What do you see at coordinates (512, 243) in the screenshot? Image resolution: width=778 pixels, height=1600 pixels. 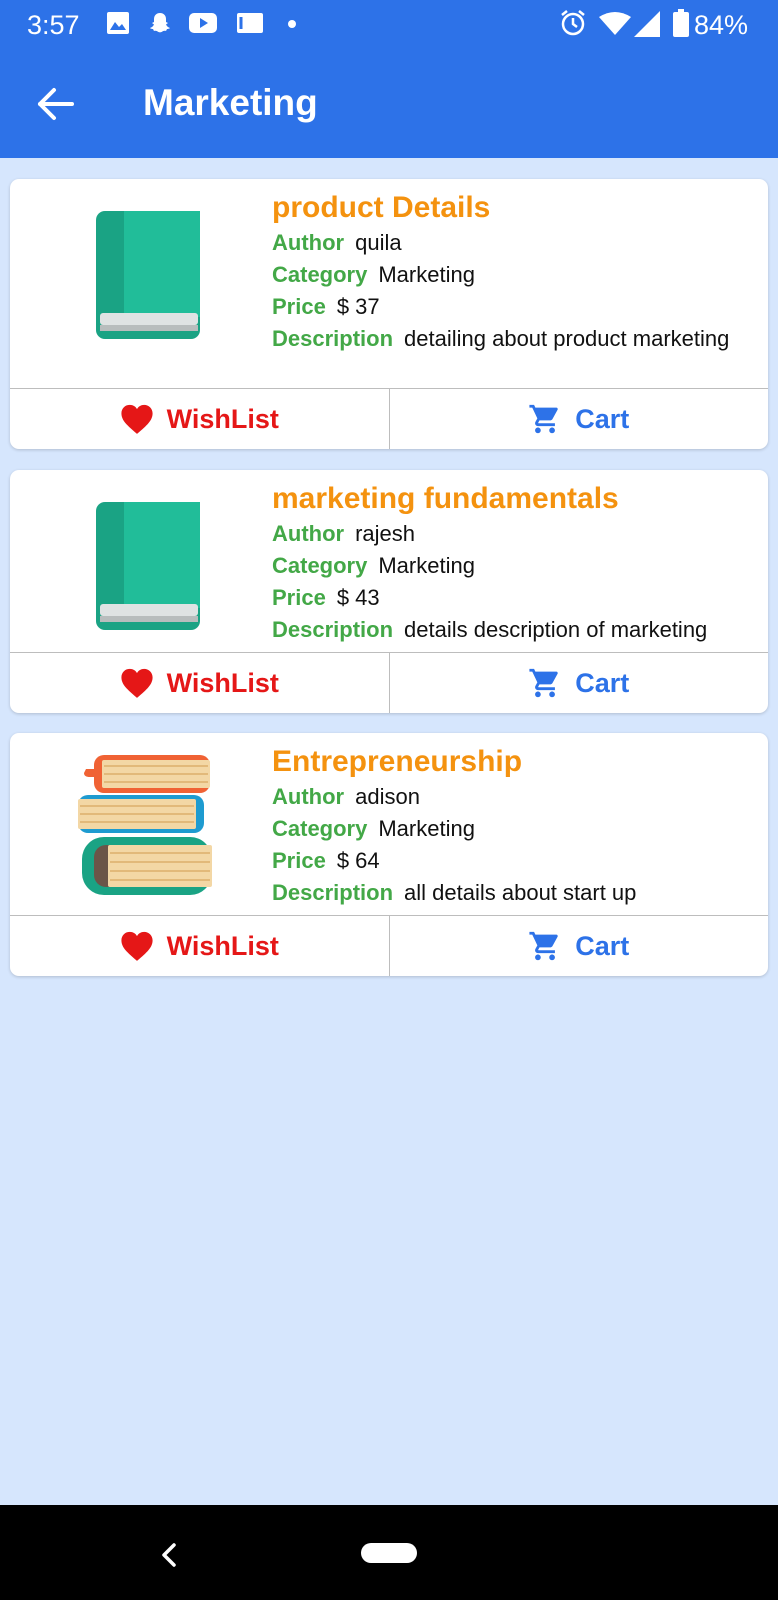 I see `author-row: Author quila` at bounding box center [512, 243].